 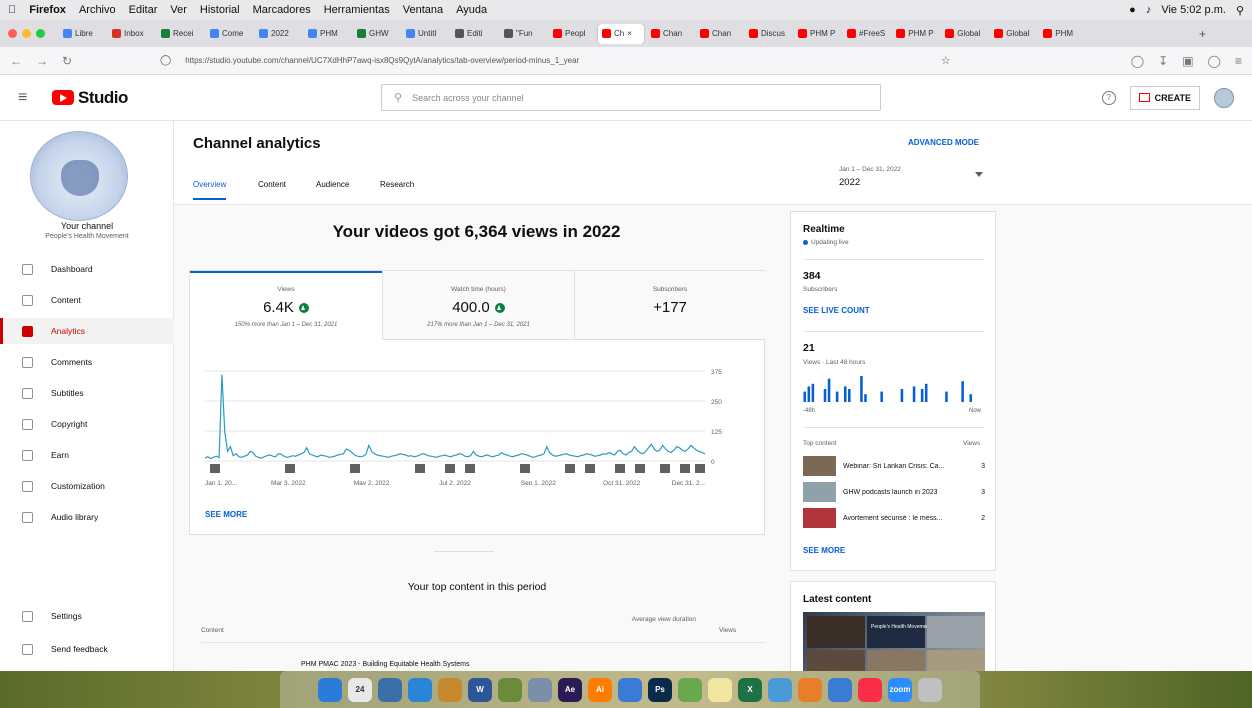 I want to click on date-dropdown-icon, so click(x=979, y=174).